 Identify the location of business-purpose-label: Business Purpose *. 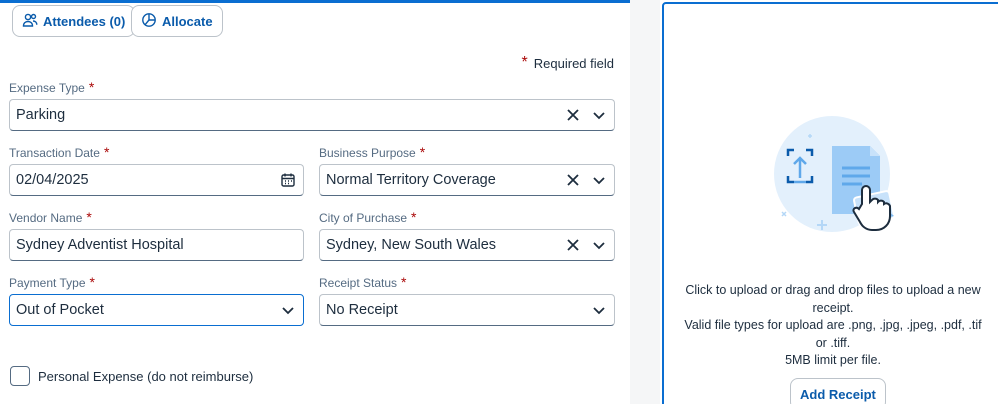
(372, 152).